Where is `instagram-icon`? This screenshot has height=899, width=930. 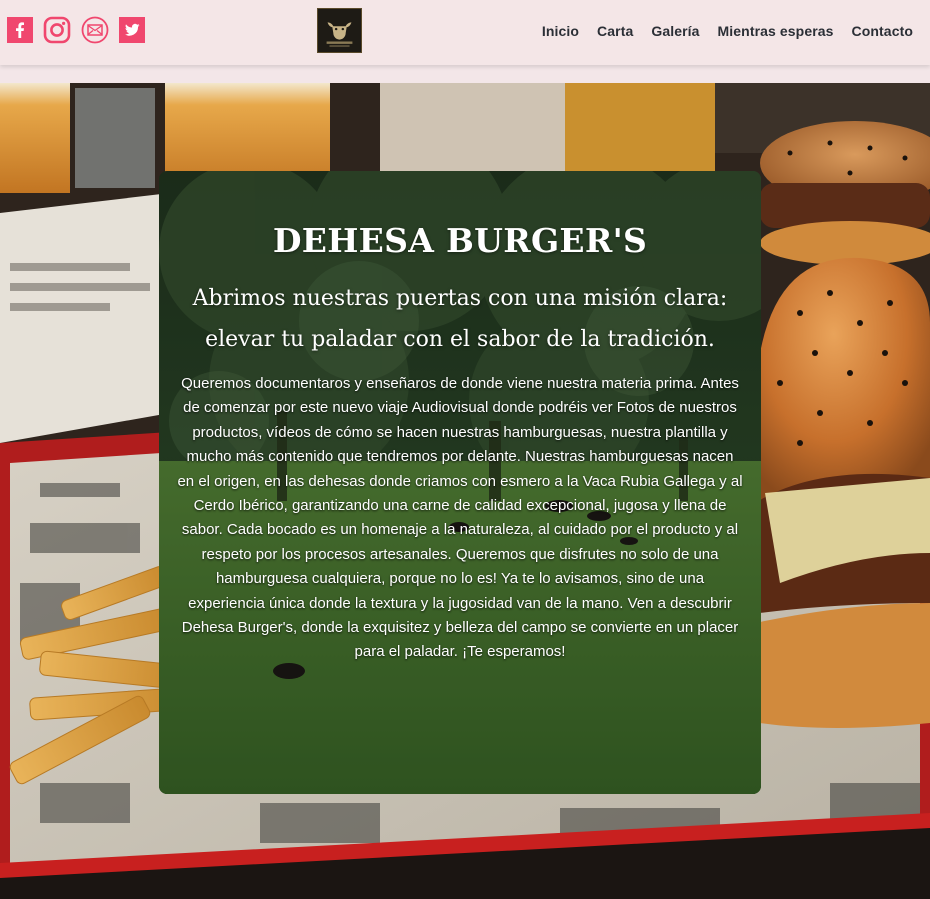
instagram-icon is located at coordinates (57, 30).